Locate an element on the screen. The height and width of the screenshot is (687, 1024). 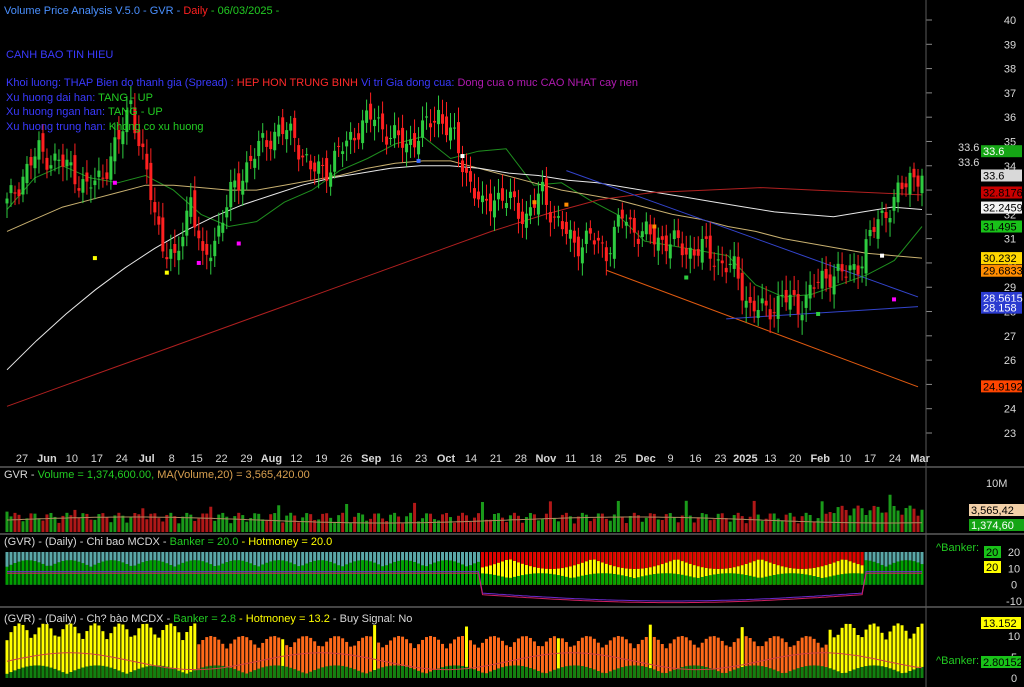
mcdx-1-badge-1-text: 20 is located at coordinates (992, 553).